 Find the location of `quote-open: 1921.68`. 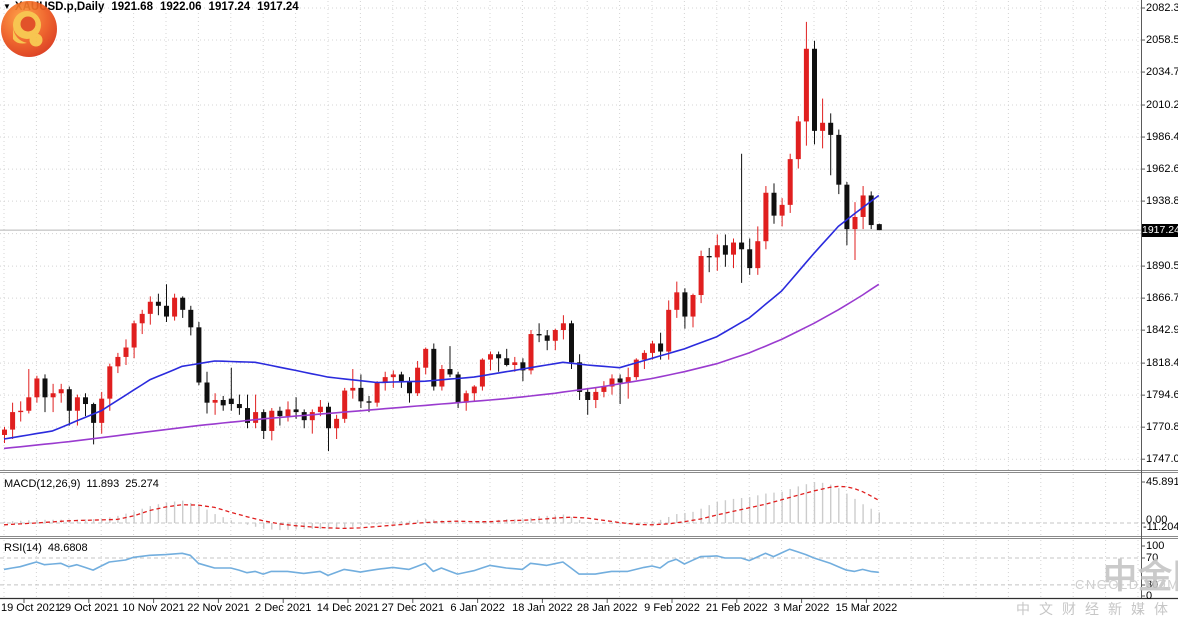

quote-open: 1921.68 is located at coordinates (132, 7).